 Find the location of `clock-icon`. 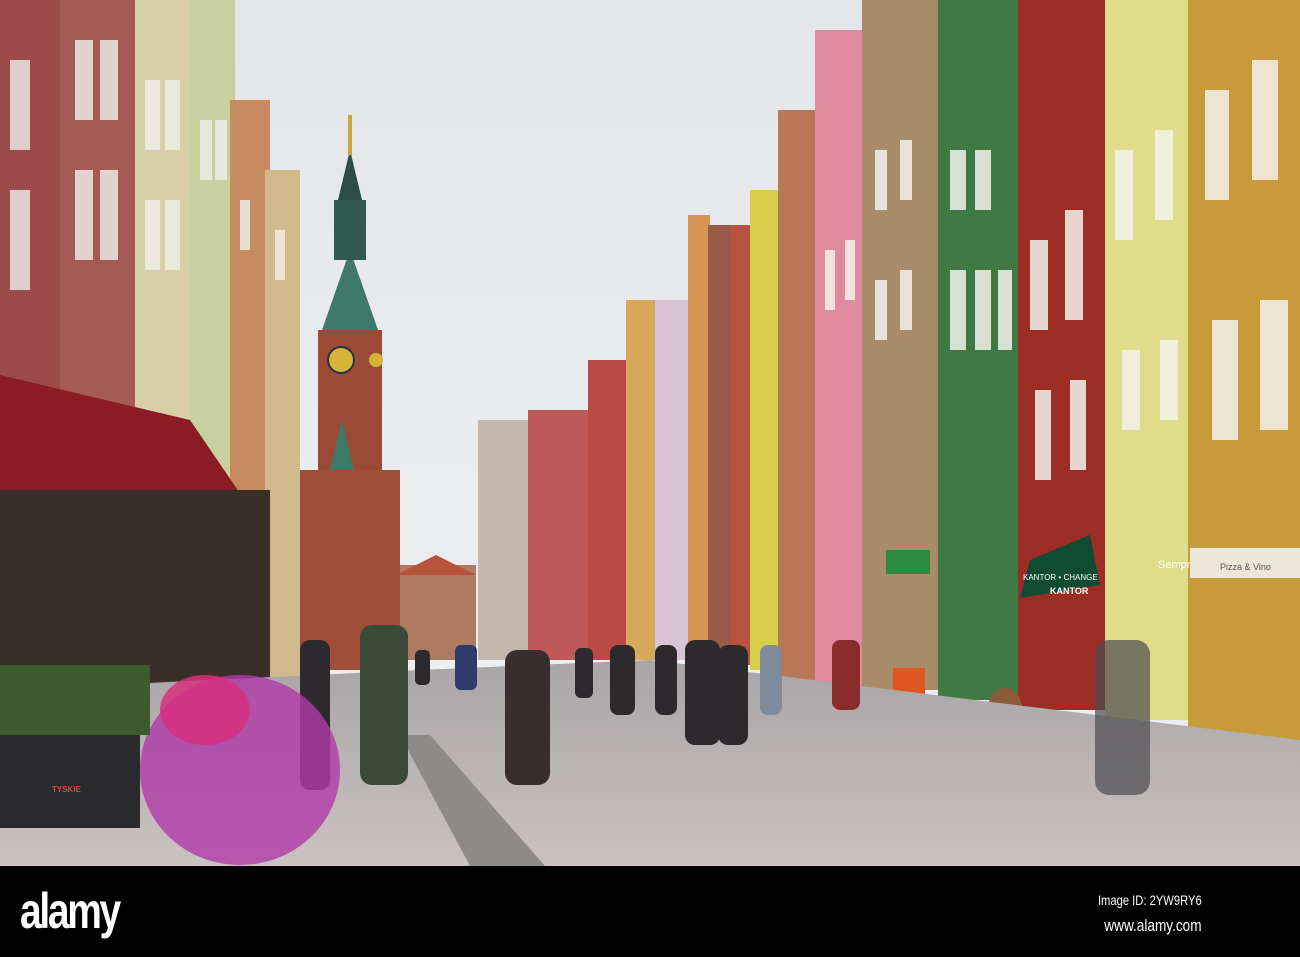

clock-icon is located at coordinates (341, 360).